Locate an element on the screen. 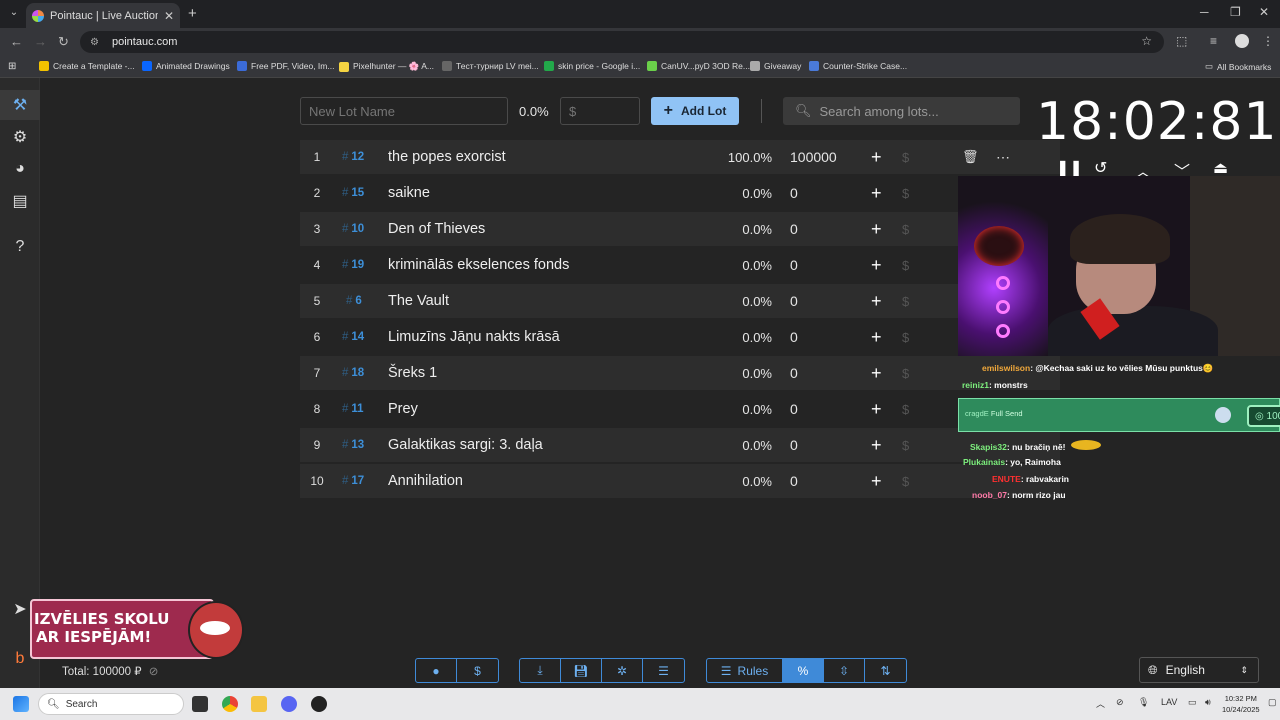 This screenshot has width=1280, height=720. sort-icon: ⇅ is located at coordinates (885, 670).